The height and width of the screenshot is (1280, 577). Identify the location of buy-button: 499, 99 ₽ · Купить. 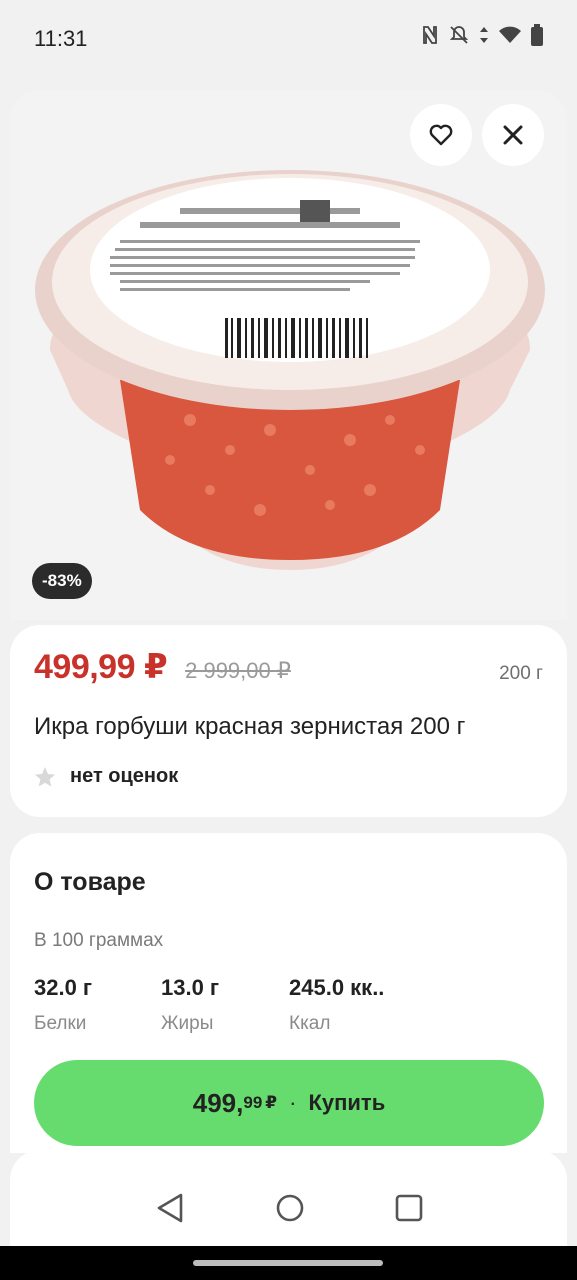
(289, 1103).